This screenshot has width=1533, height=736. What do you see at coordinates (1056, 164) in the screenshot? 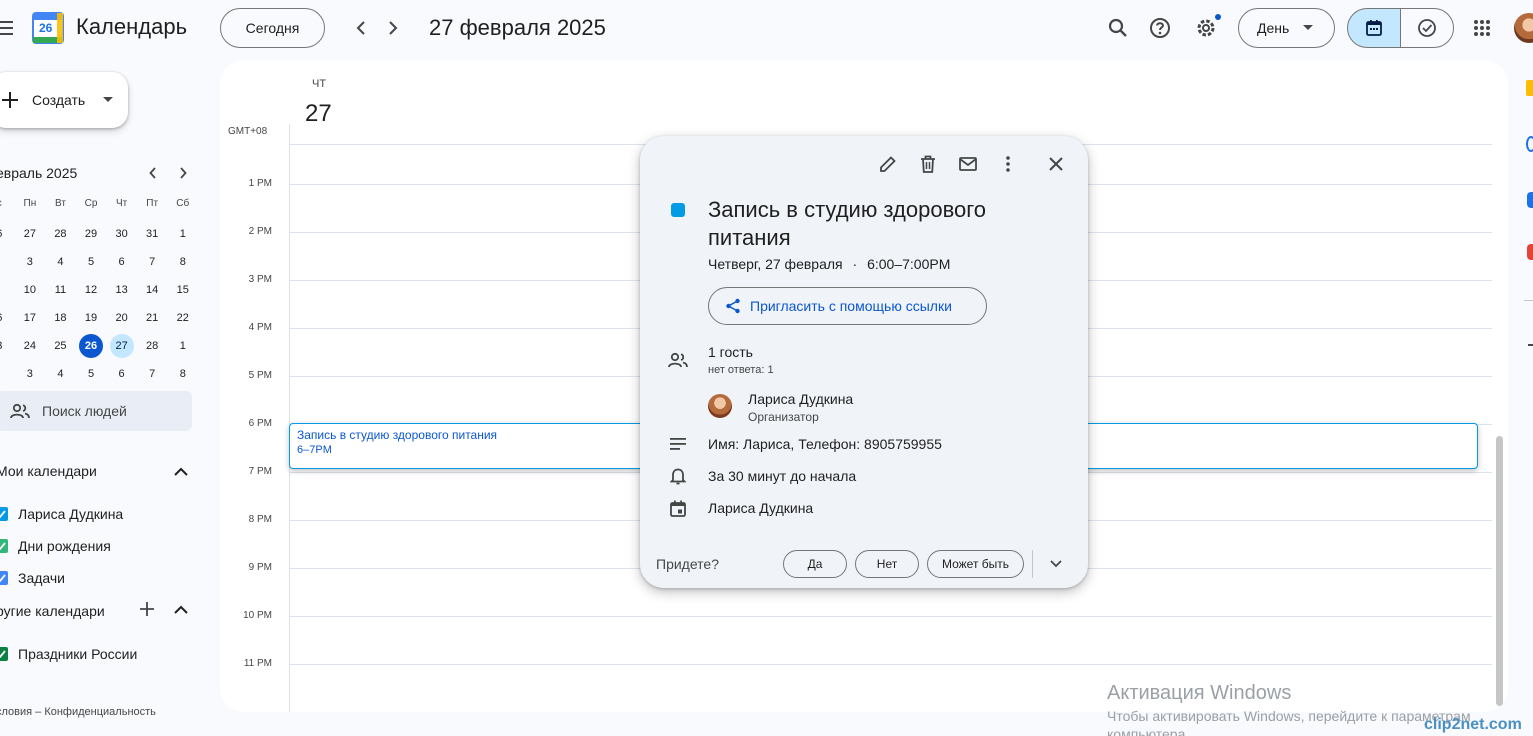
I see `close-icon` at bounding box center [1056, 164].